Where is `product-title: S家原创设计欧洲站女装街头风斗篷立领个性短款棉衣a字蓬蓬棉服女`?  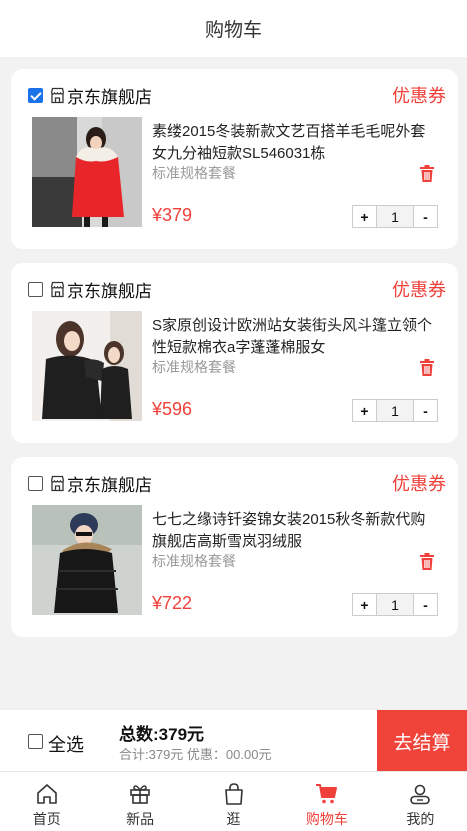
product-title: S家原创设计欧洲站女装街头风斗篷立领个性短款棉衣a字蓬蓬棉服女 is located at coordinates (292, 337).